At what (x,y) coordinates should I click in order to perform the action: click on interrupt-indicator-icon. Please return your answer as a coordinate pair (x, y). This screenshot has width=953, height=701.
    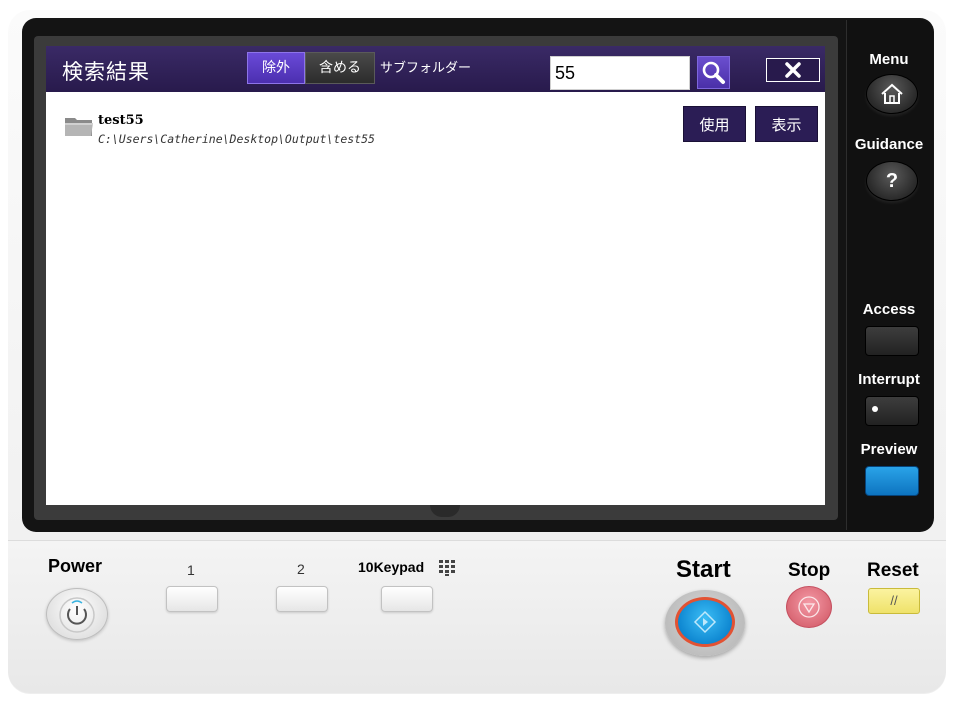
    Looking at the image, I should click on (875, 409).